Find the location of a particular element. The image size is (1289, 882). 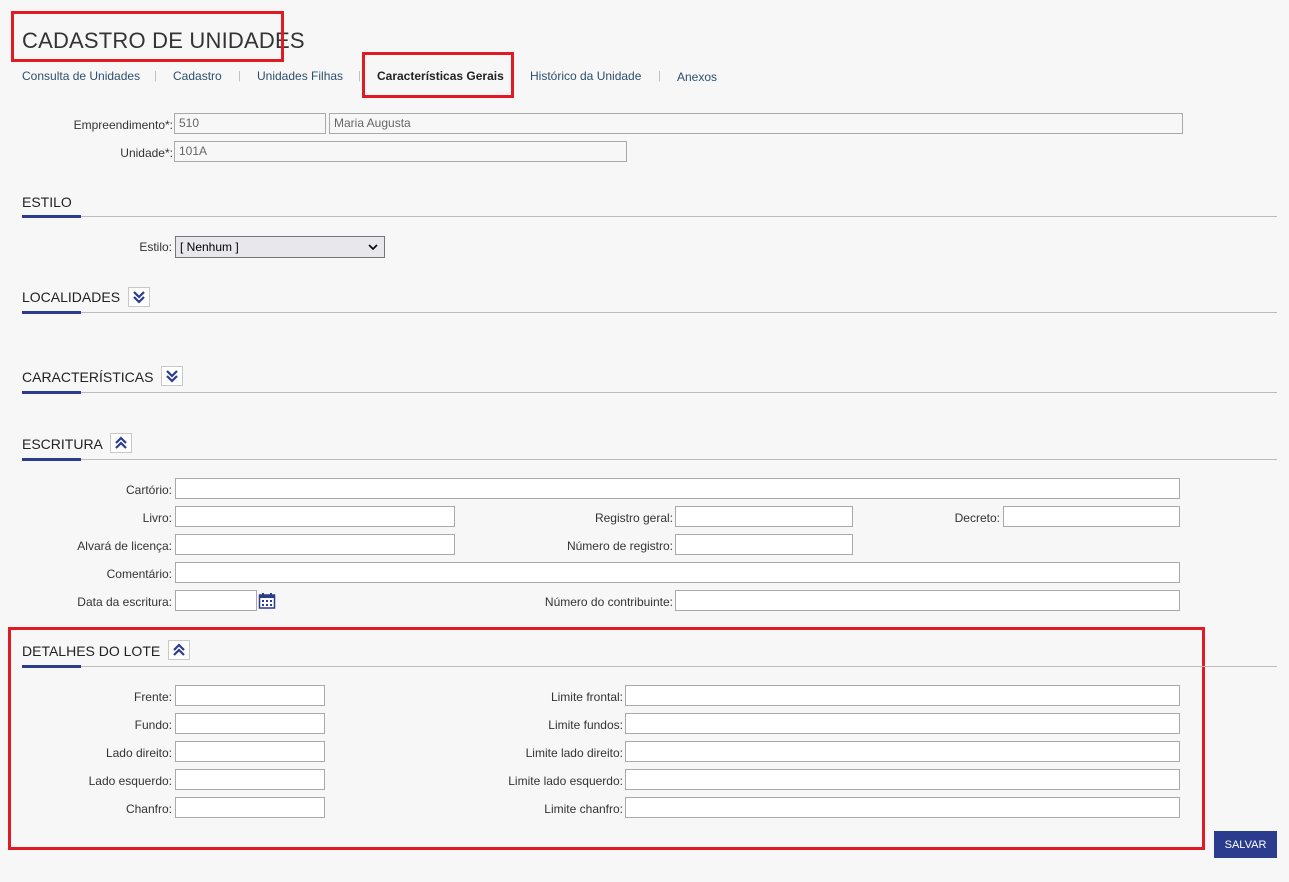

highlight-active-tab is located at coordinates (438, 75).